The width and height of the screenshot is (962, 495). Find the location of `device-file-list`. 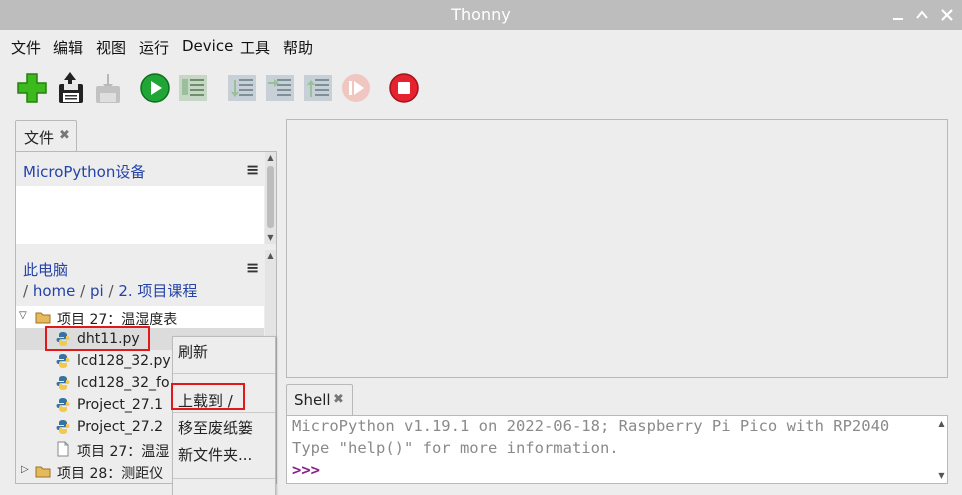

device-file-list is located at coordinates (140, 215).